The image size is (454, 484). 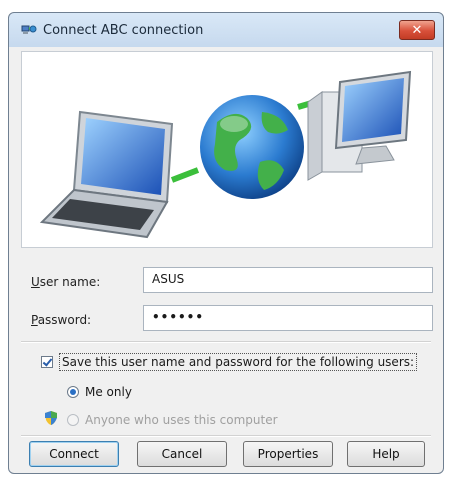 I want to click on close-button: ✕, so click(x=417, y=30).